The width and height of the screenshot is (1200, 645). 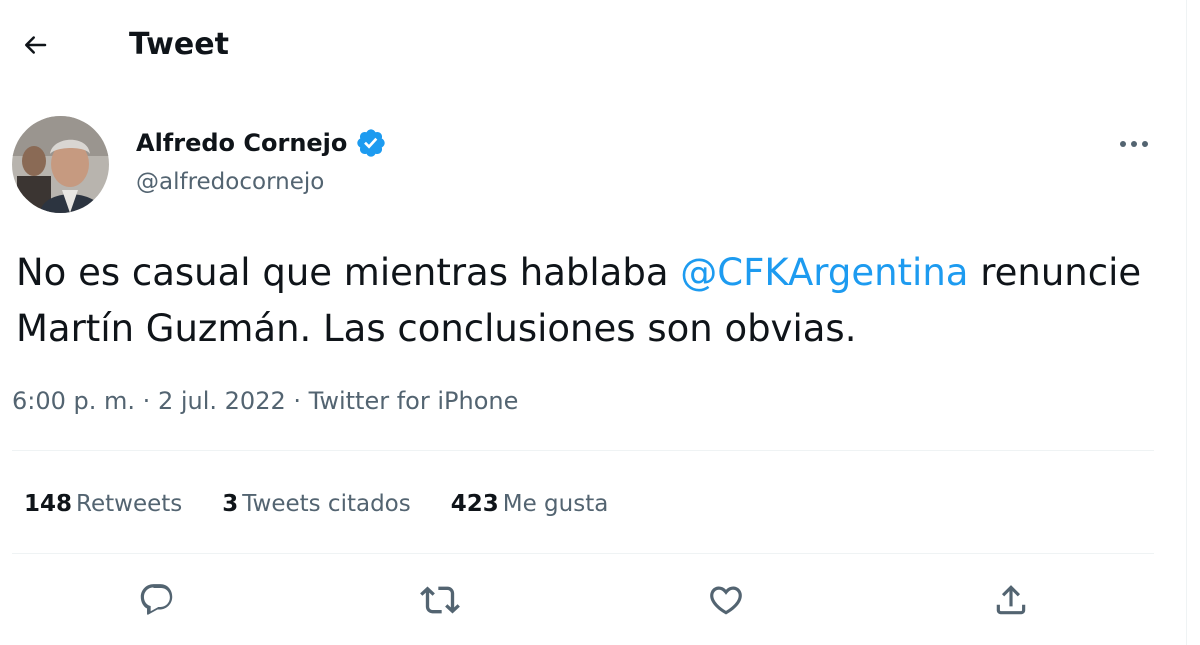 I want to click on more-options-button, so click(x=1134, y=144).